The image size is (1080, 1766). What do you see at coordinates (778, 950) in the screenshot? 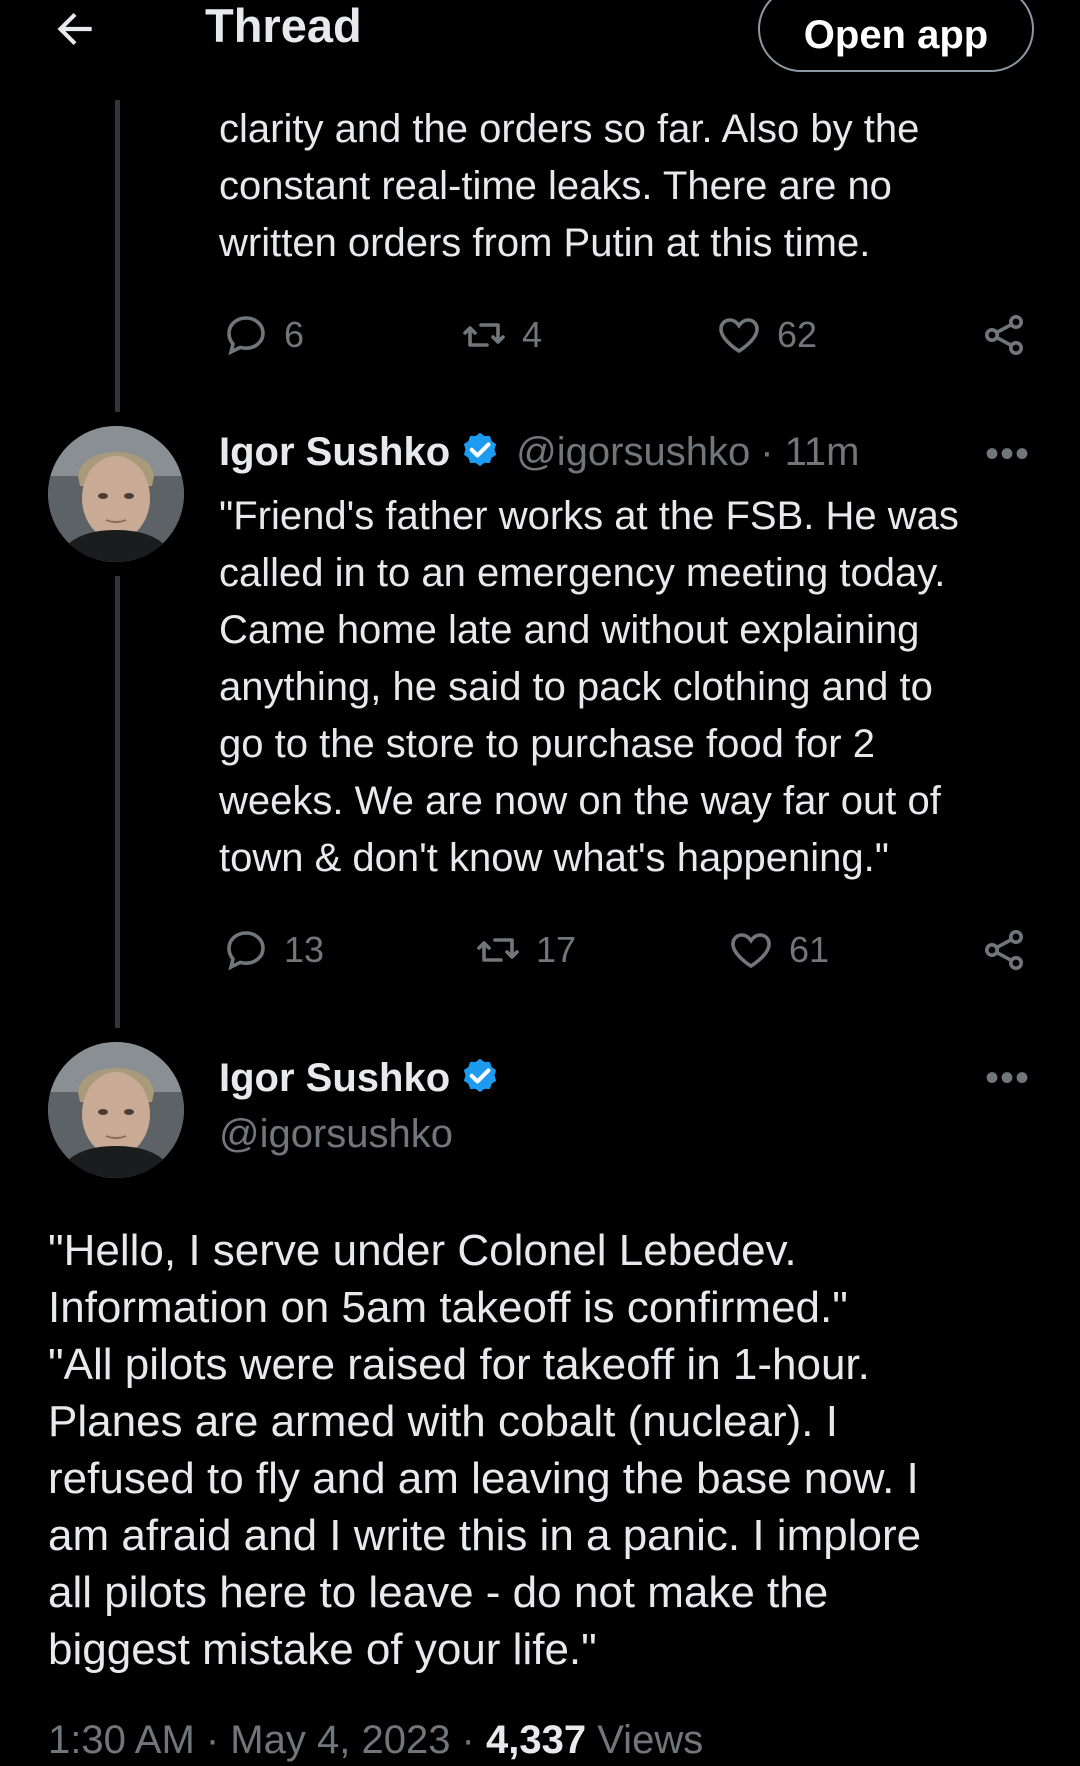
I see `like-button: 61` at bounding box center [778, 950].